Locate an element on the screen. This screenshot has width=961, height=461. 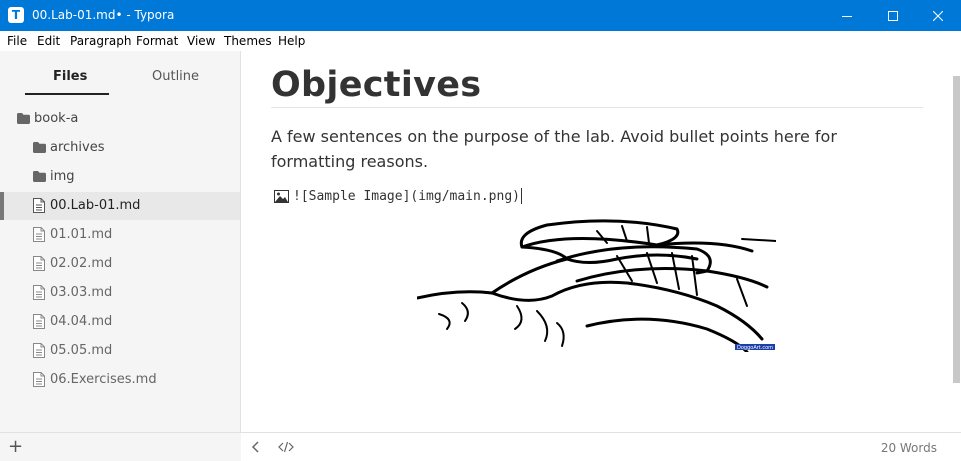
tree-file: 05.05.md is located at coordinates (120, 351).